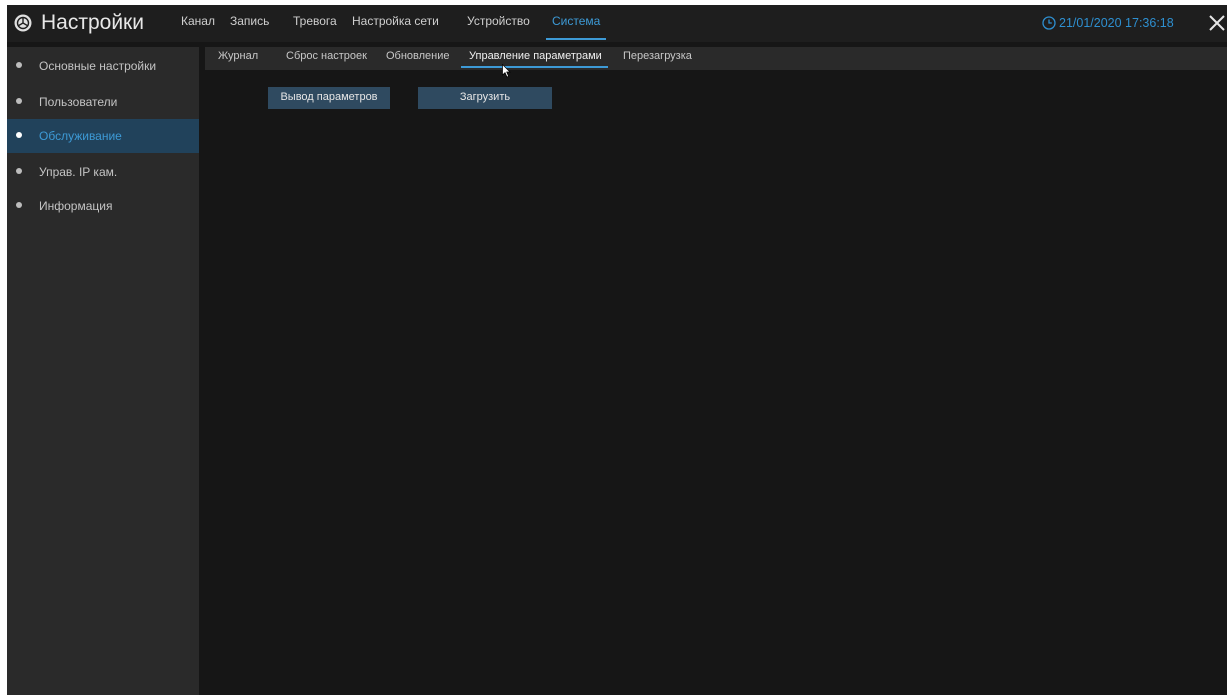  What do you see at coordinates (98, 66) in the screenshot?
I see `sidebar-item-label: Основные настройки` at bounding box center [98, 66].